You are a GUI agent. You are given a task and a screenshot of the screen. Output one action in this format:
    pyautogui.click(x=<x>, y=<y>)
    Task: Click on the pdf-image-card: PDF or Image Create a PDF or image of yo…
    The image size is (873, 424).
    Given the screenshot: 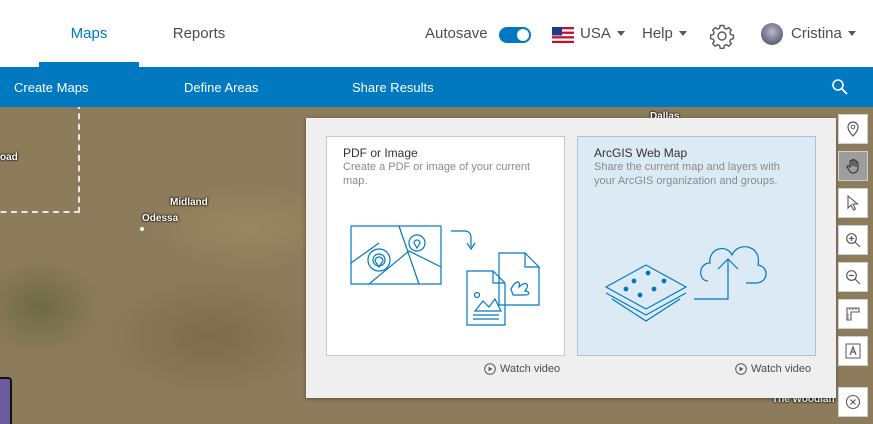 What is the action you would take?
    pyautogui.click(x=445, y=246)
    